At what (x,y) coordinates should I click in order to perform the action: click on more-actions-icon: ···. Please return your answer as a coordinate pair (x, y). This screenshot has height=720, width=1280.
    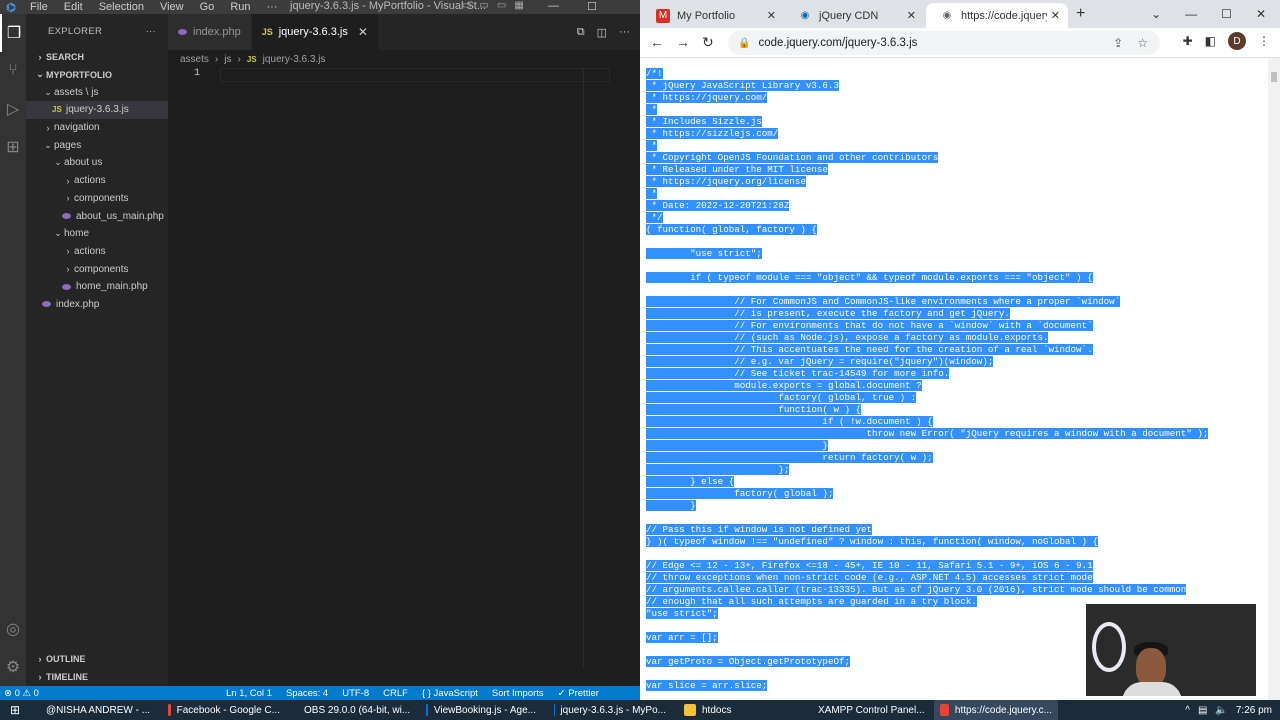
    Looking at the image, I should click on (624, 32).